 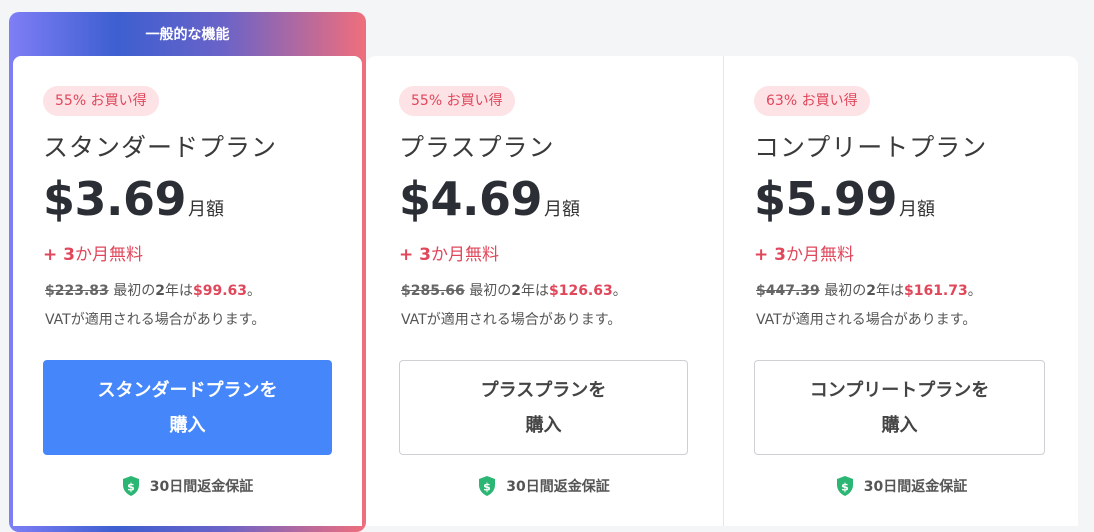 What do you see at coordinates (812, 101) in the screenshot?
I see `discount-badge: 63% お買い得` at bounding box center [812, 101].